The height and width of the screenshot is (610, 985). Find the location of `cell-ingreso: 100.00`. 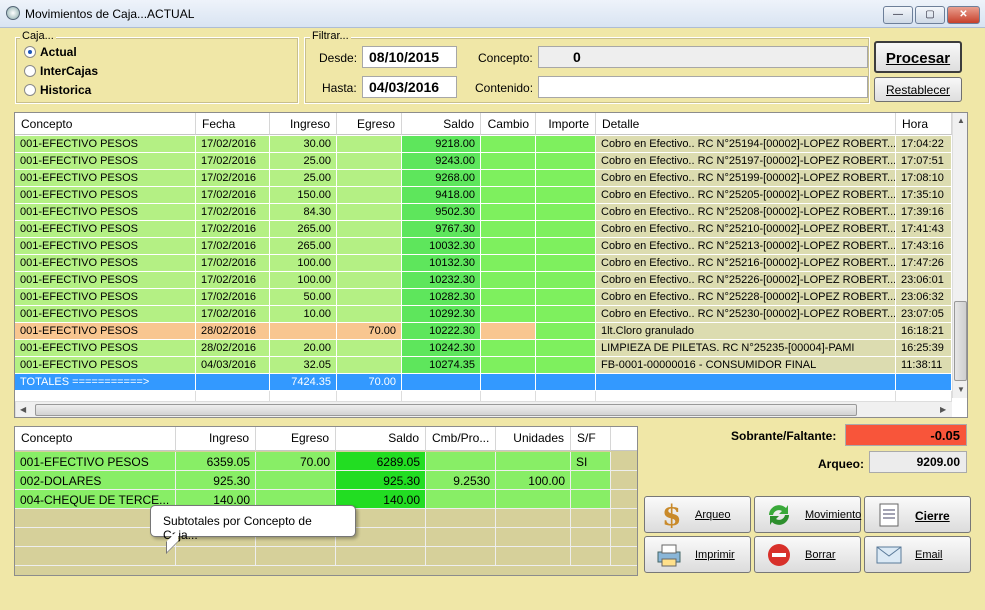

cell-ingreso: 100.00 is located at coordinates (303, 280).